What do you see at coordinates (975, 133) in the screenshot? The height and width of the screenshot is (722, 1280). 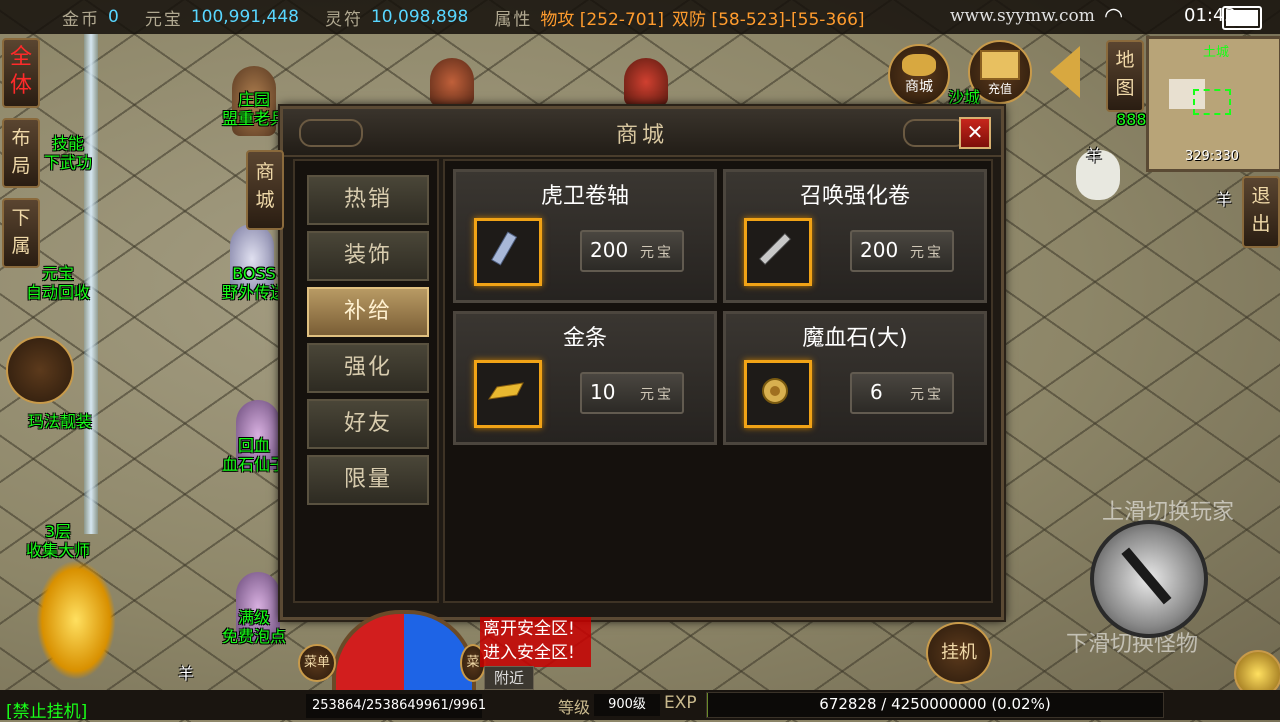 I see `close-button: ✕` at bounding box center [975, 133].